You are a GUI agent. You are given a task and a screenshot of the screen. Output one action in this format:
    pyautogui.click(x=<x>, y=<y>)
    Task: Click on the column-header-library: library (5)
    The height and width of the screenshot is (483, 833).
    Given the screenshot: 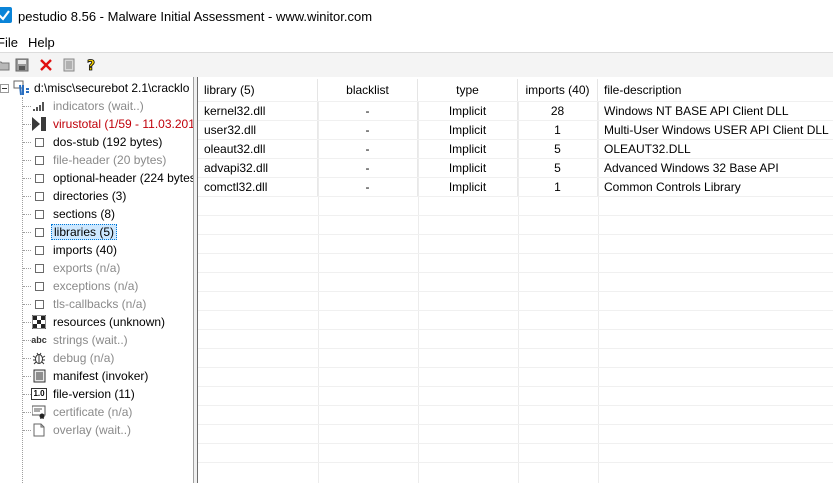 What is the action you would take?
    pyautogui.click(x=258, y=90)
    